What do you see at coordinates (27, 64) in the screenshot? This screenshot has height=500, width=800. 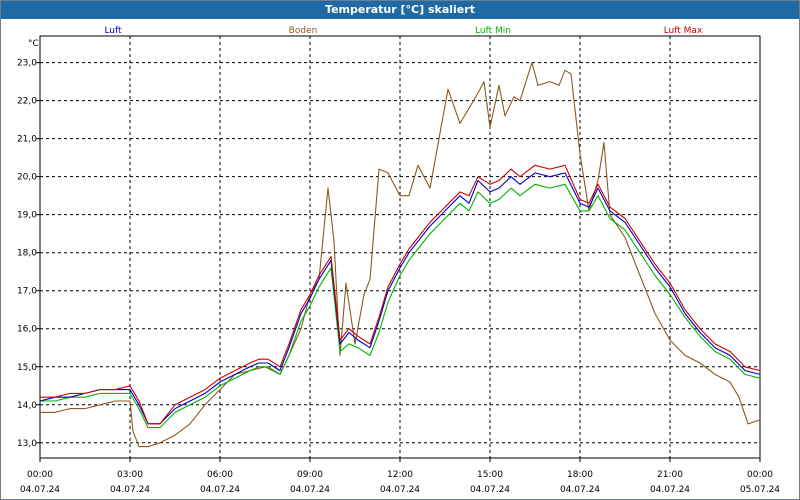 I see `y-tick-label: 23,0` at bounding box center [27, 64].